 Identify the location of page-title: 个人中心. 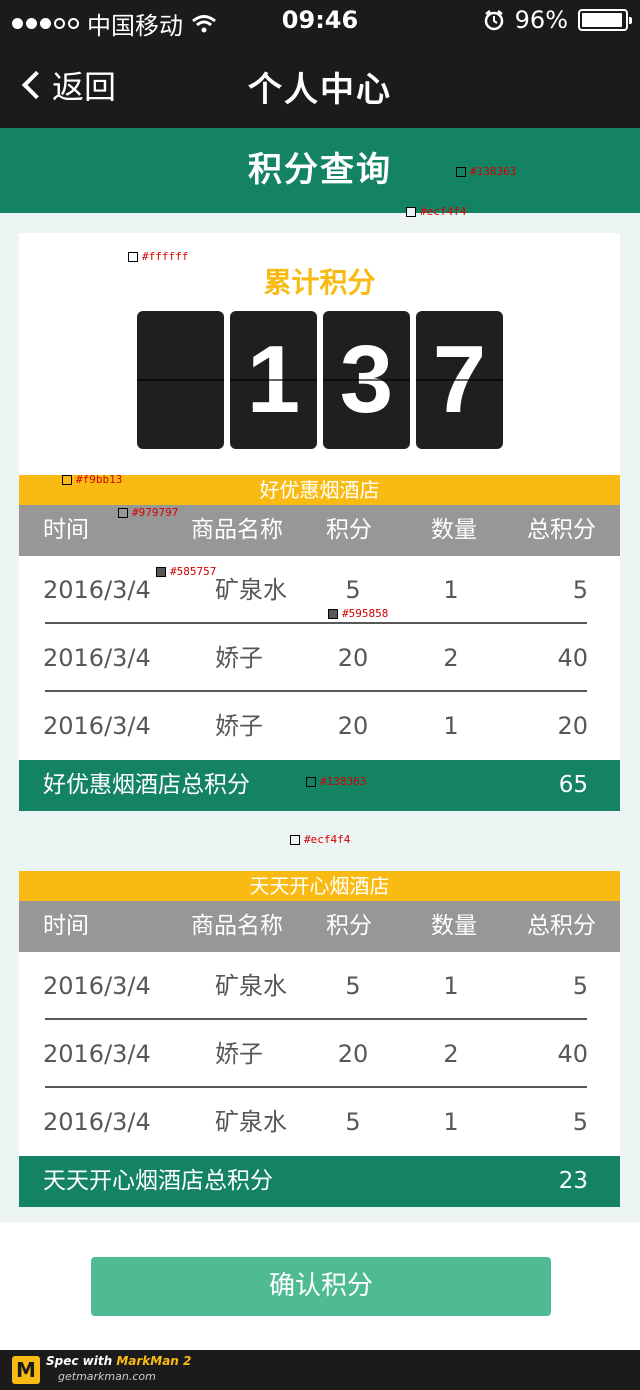
(320, 90).